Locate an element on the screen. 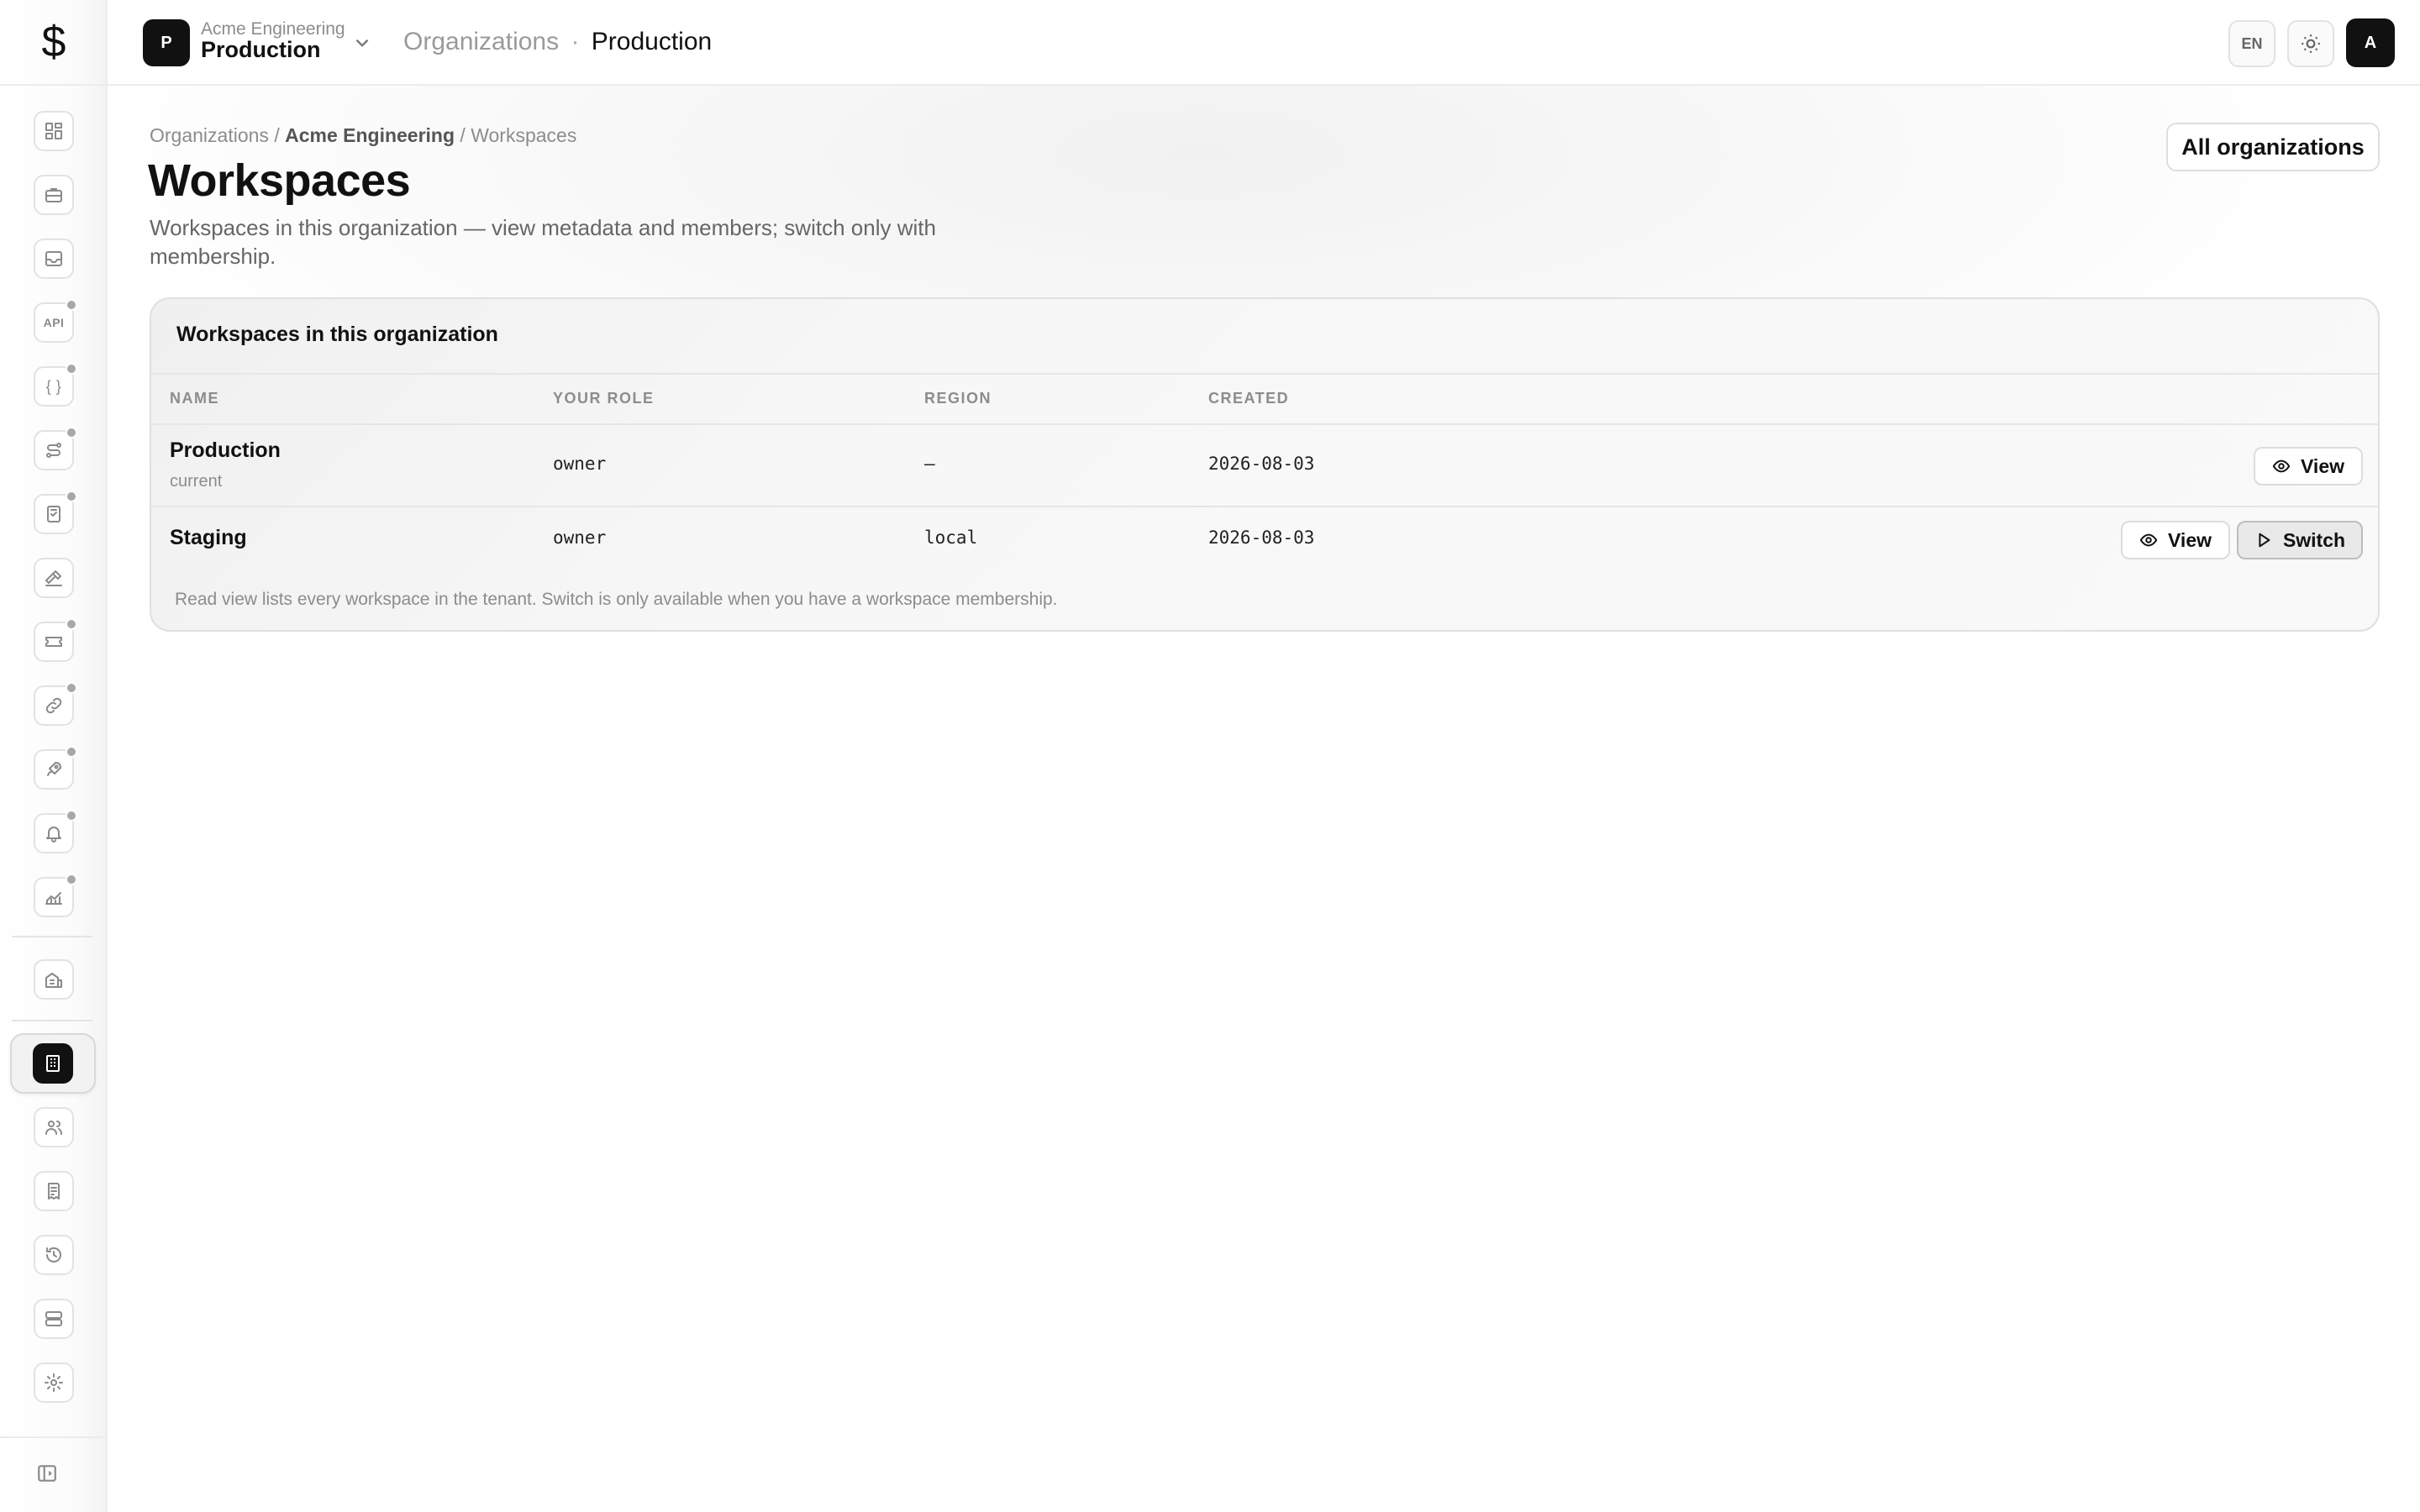  hammer-icon is located at coordinates (53, 578).